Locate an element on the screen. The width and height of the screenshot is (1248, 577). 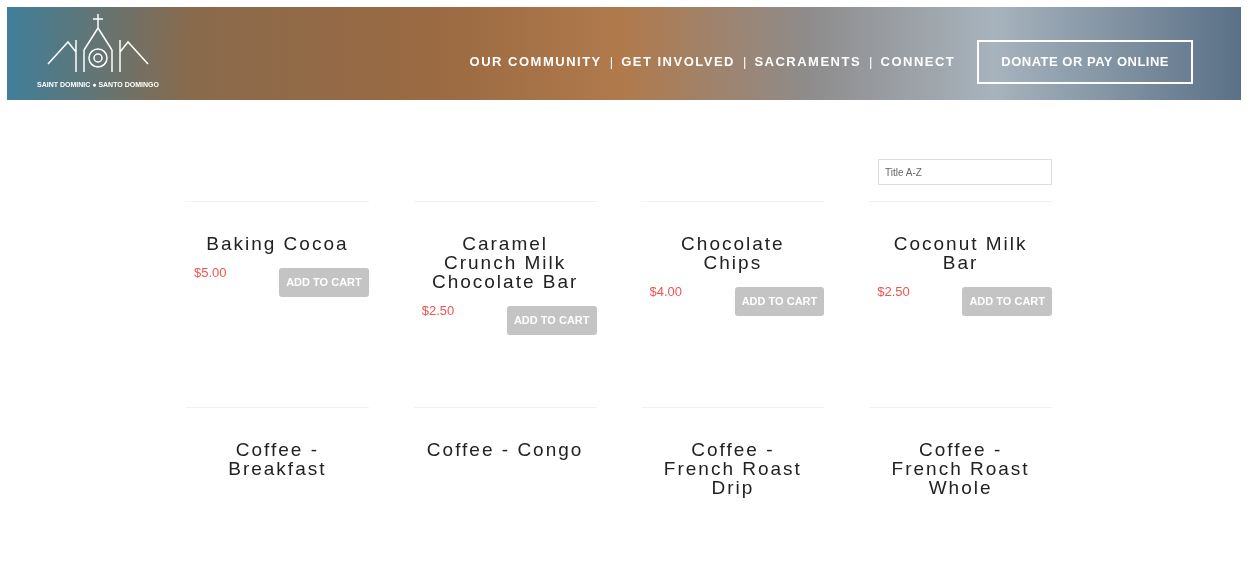
product-title: Caramel Crunch Milk Chocolate Bar is located at coordinates (505, 262).